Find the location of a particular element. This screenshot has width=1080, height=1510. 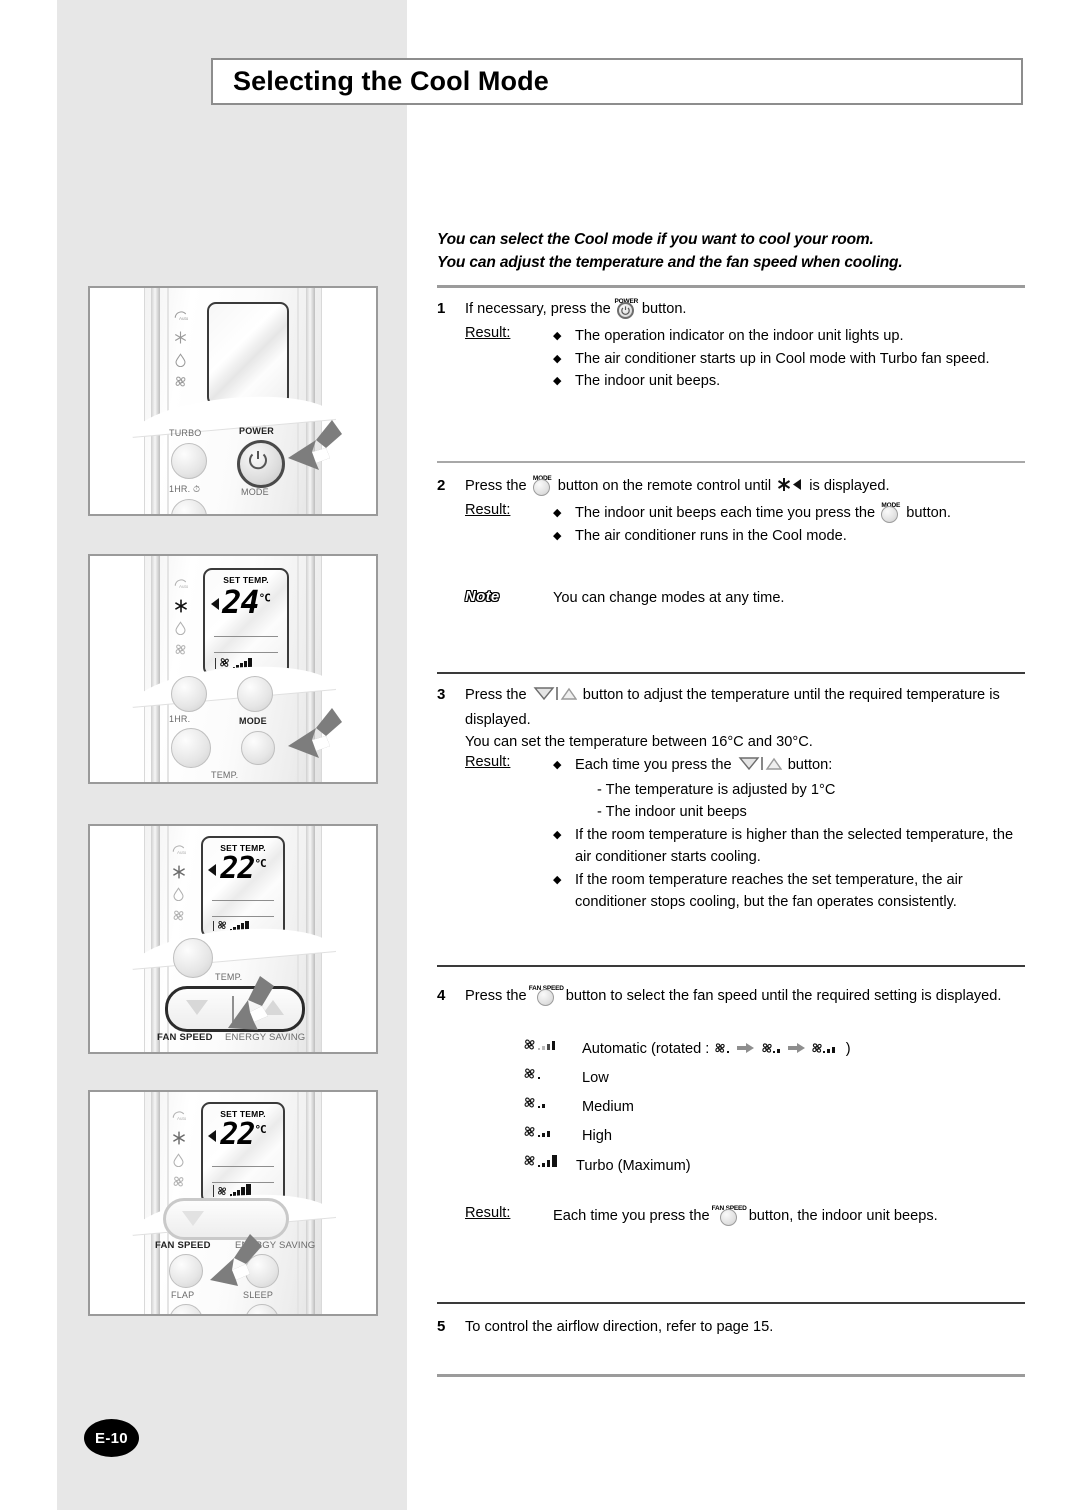

fan-speed-label-automatic: Automatic (rotated :) is located at coordinates (716, 1049).